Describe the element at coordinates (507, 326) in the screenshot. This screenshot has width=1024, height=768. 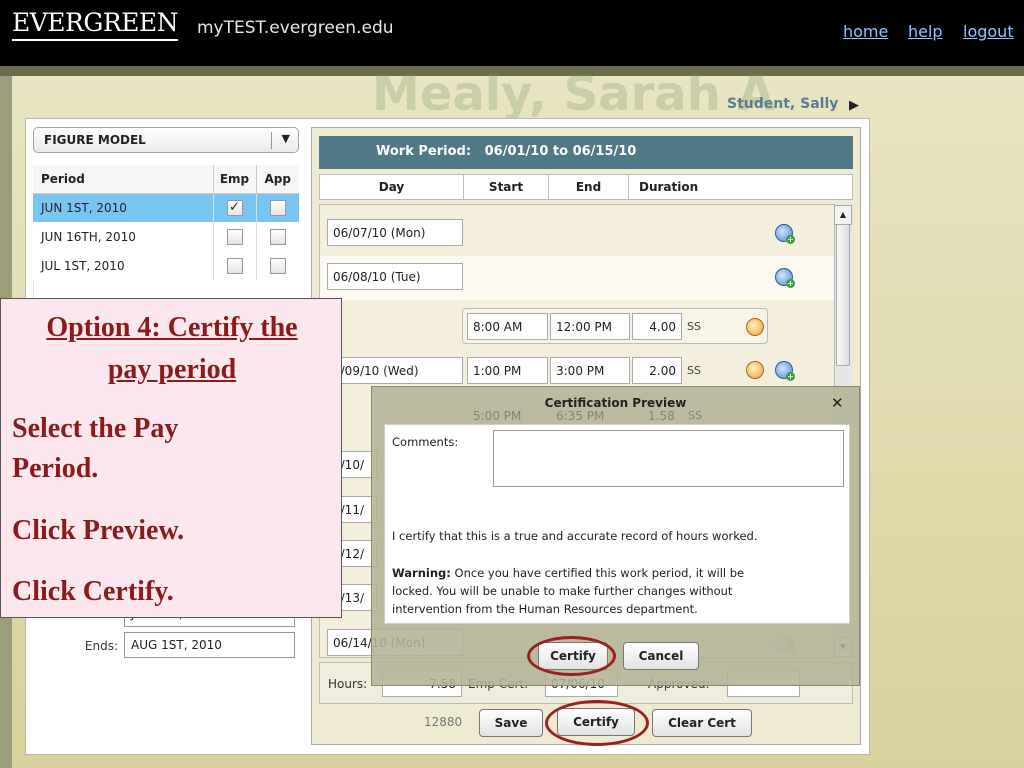
I see `start-time-field: 8:00 AM` at that location.